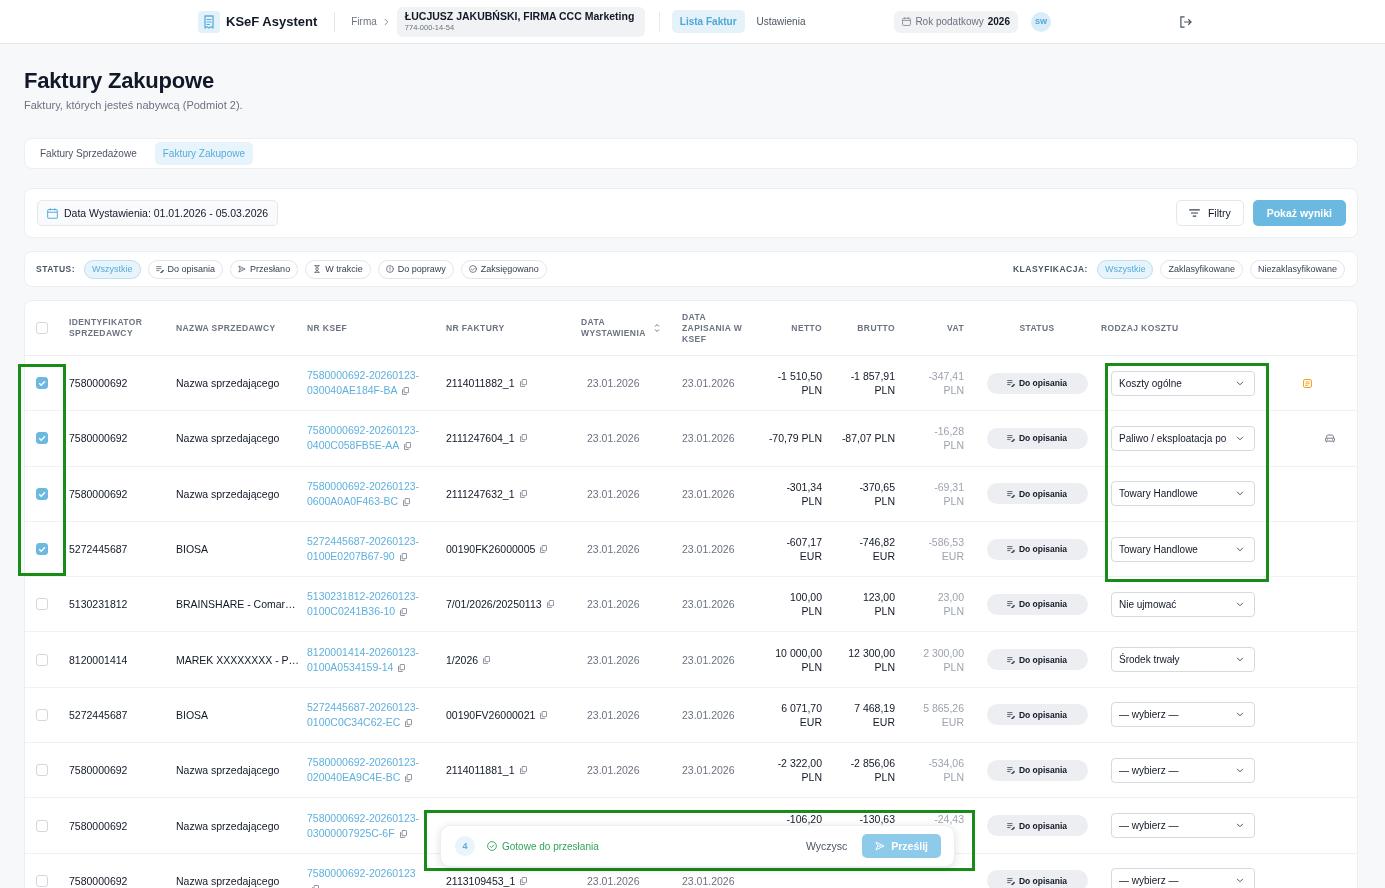 The image size is (1385, 888). I want to click on calendar-icon, so click(907, 21).